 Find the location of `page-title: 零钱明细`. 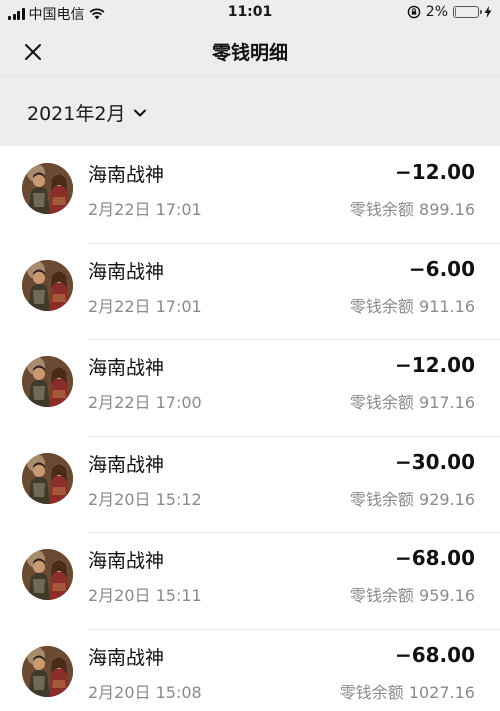

page-title: 零钱明细 is located at coordinates (249, 53).